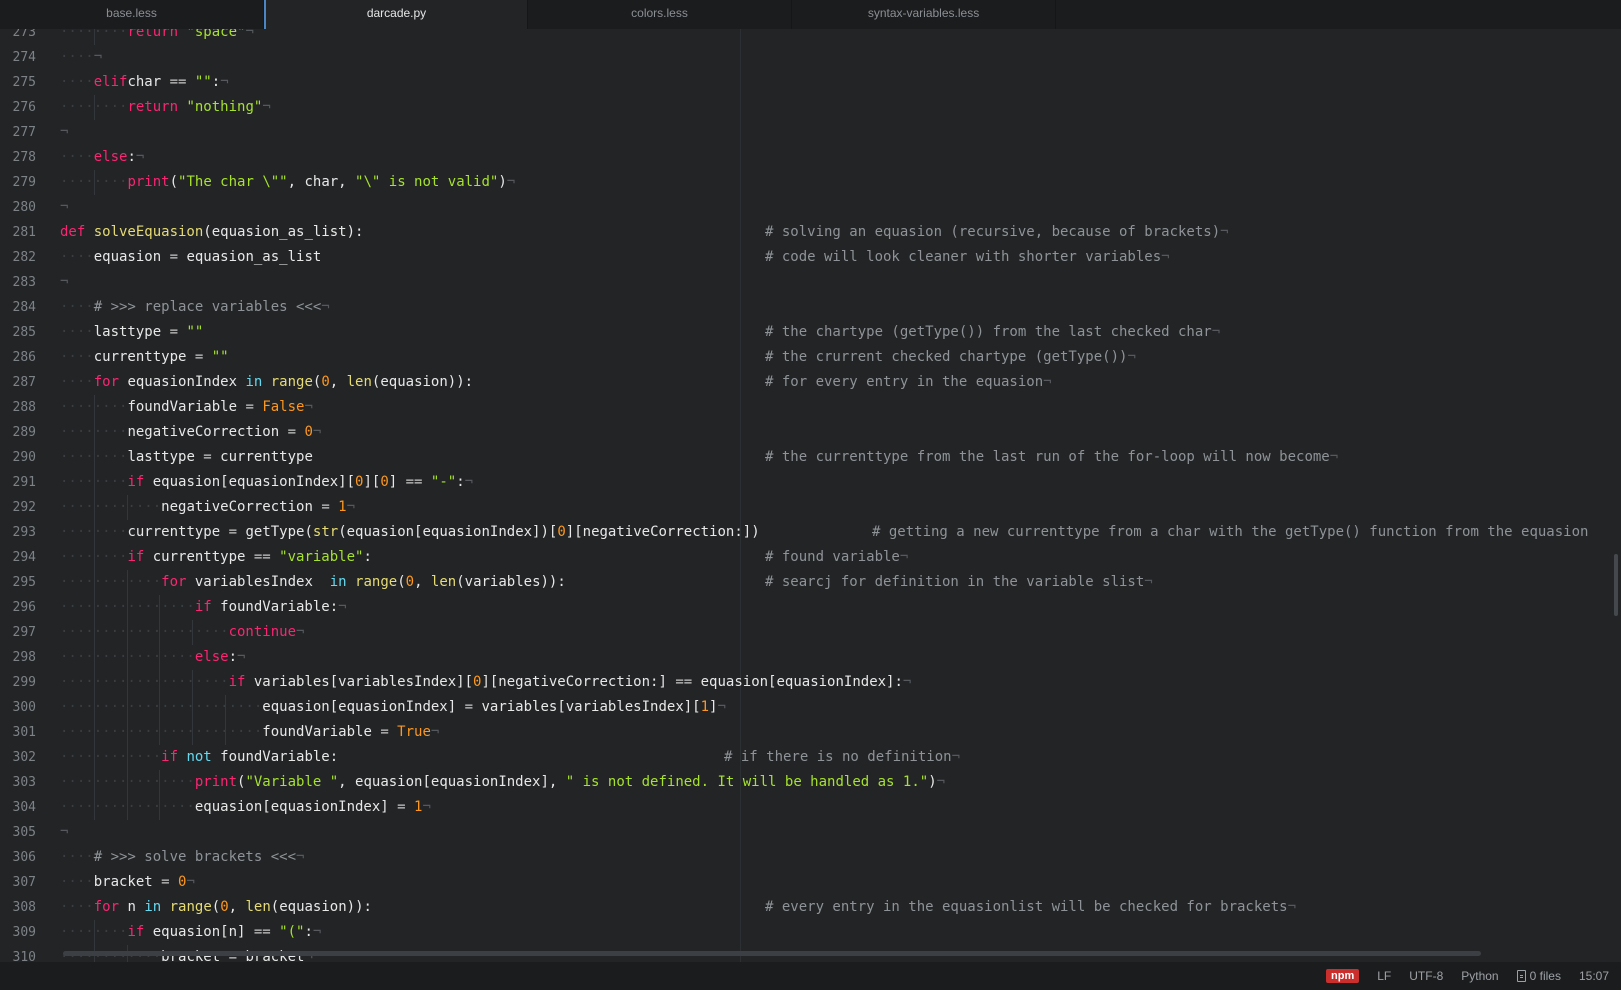 This screenshot has width=1621, height=990. I want to click on code-token: len, so click(258, 907).